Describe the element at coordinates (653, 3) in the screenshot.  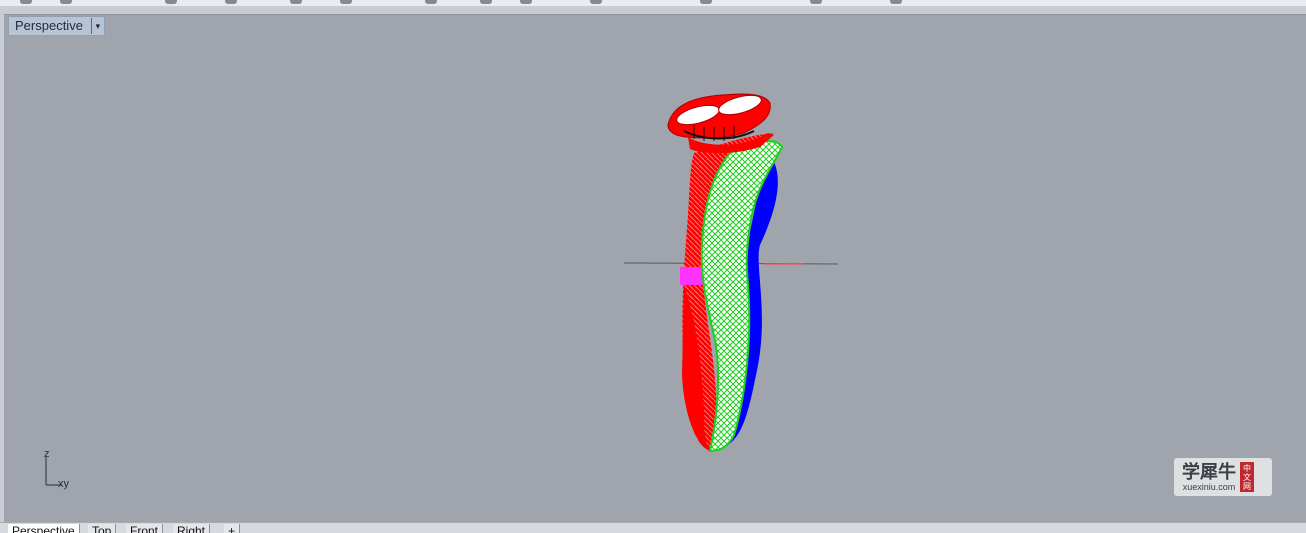
I see `toolbar-strip` at that location.